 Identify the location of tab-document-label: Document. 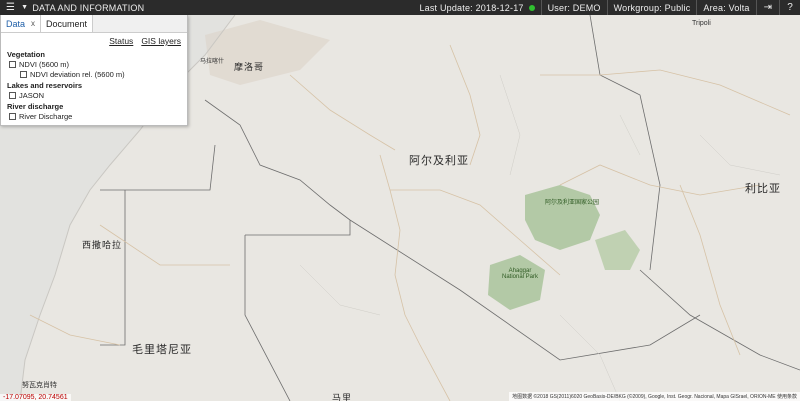
(67, 23).